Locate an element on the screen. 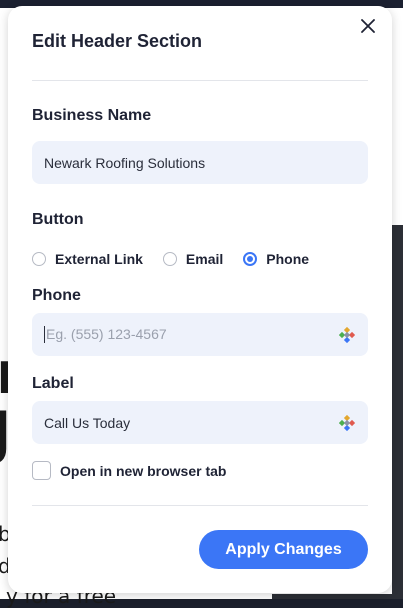  label-value: Call Us Today is located at coordinates (87, 422).